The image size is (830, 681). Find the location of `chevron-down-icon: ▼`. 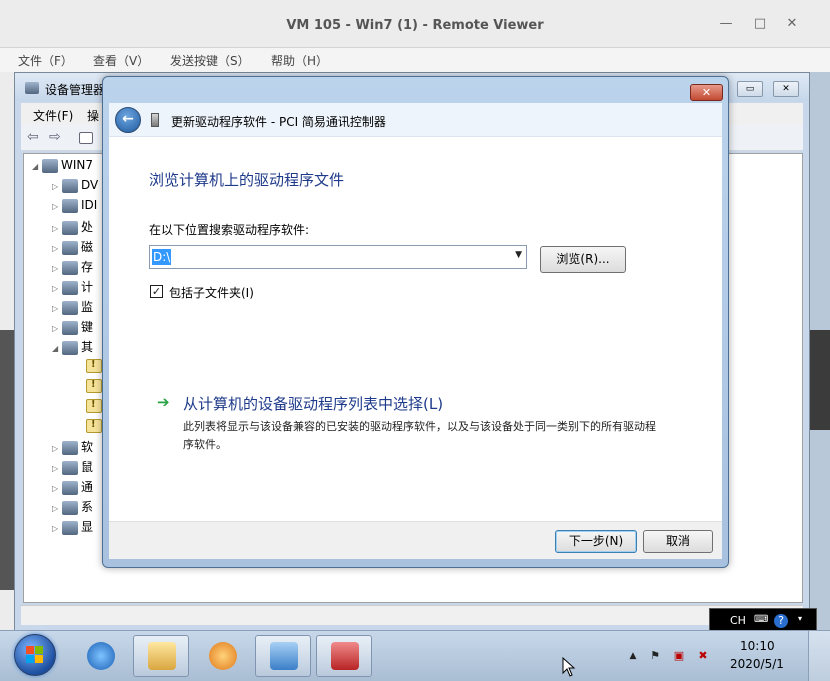

chevron-down-icon: ▼ is located at coordinates (518, 255).